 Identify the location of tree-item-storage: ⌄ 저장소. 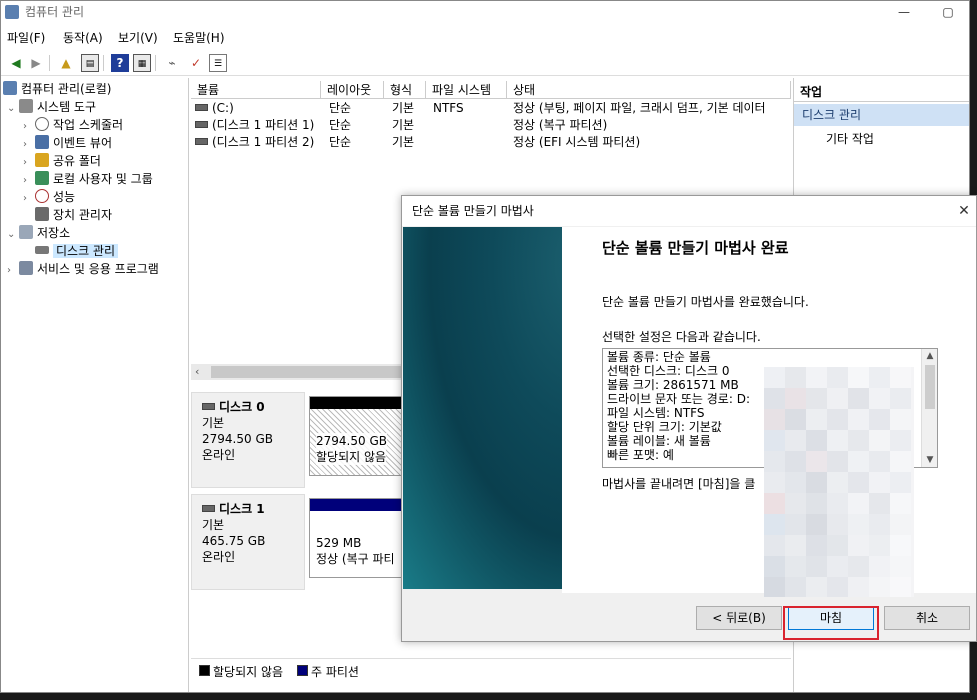
(38, 233).